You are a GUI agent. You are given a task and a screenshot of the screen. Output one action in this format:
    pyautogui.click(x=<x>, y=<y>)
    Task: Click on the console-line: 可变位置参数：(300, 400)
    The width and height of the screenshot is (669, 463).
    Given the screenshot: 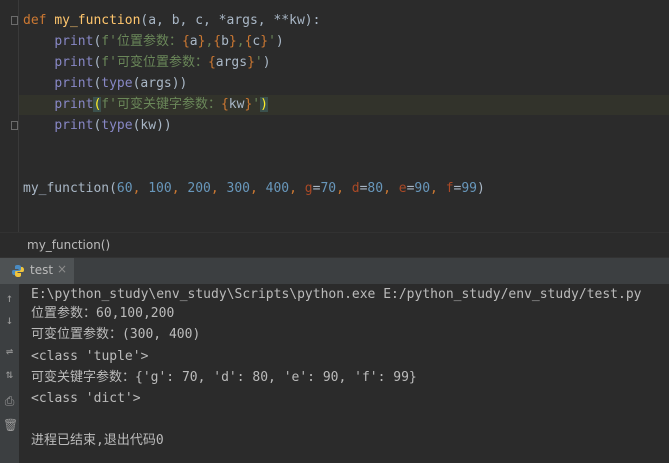 What is the action you would take?
    pyautogui.click(x=116, y=334)
    